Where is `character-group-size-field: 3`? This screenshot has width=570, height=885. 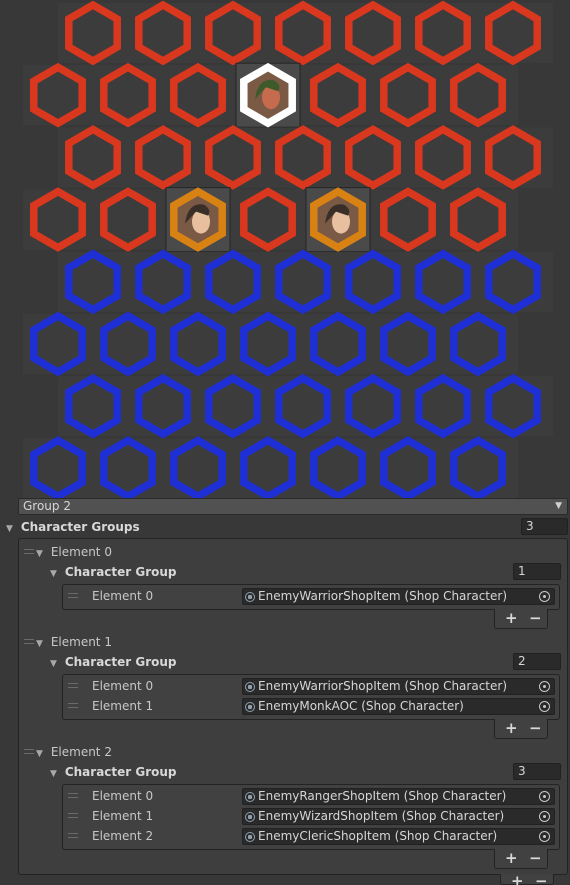 character-group-size-field: 3 is located at coordinates (537, 771).